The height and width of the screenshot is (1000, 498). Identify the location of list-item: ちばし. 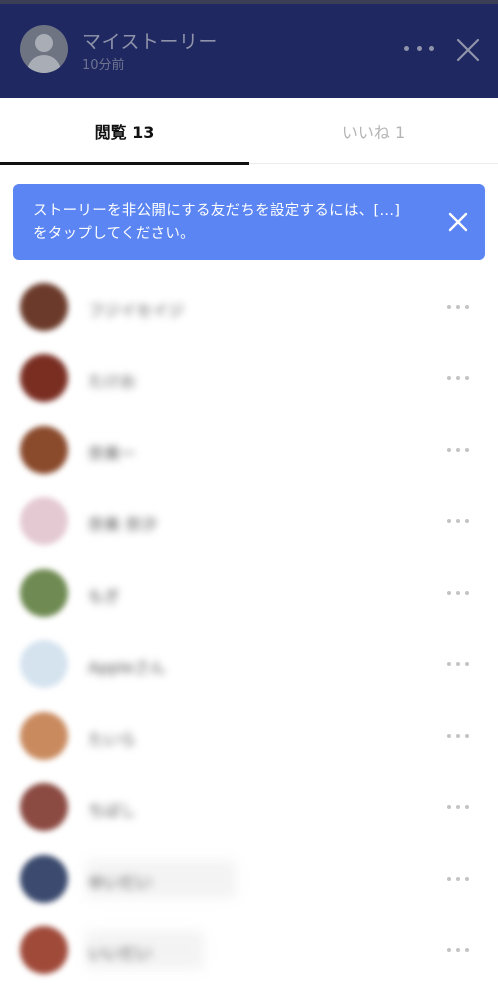
(249, 807).